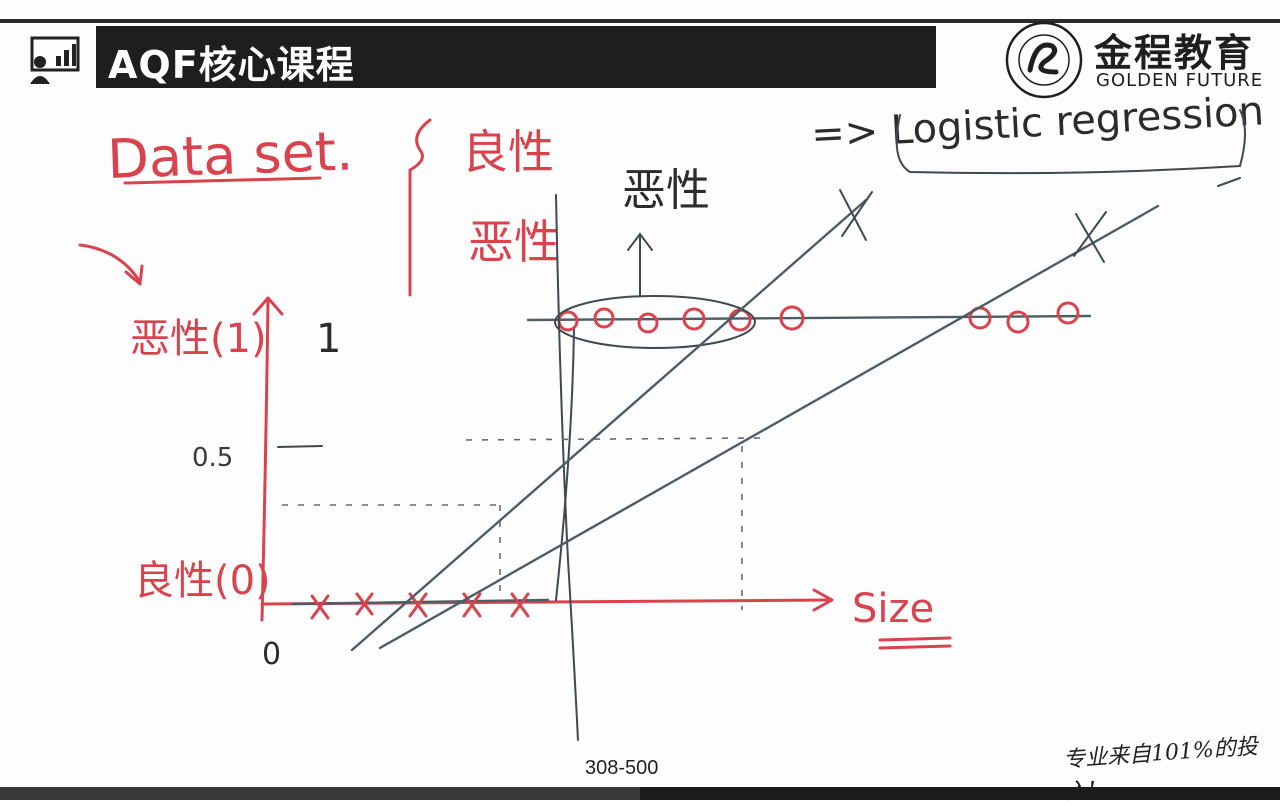 Image resolution: width=1280 pixels, height=806 pixels. What do you see at coordinates (420, 207) in the screenshot?
I see `brace-mark` at bounding box center [420, 207].